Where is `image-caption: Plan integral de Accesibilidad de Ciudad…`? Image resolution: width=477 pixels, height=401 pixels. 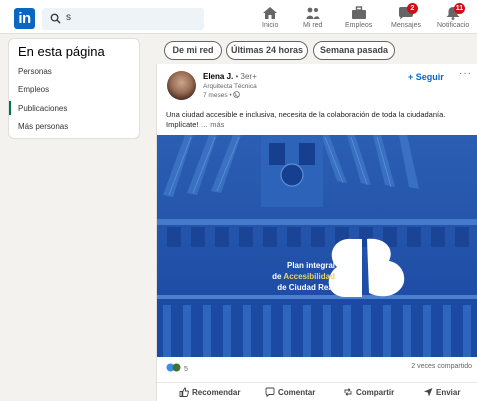
image-caption: Plan integral de Accesibilidad de Ciudad… is located at coordinates (275, 276).